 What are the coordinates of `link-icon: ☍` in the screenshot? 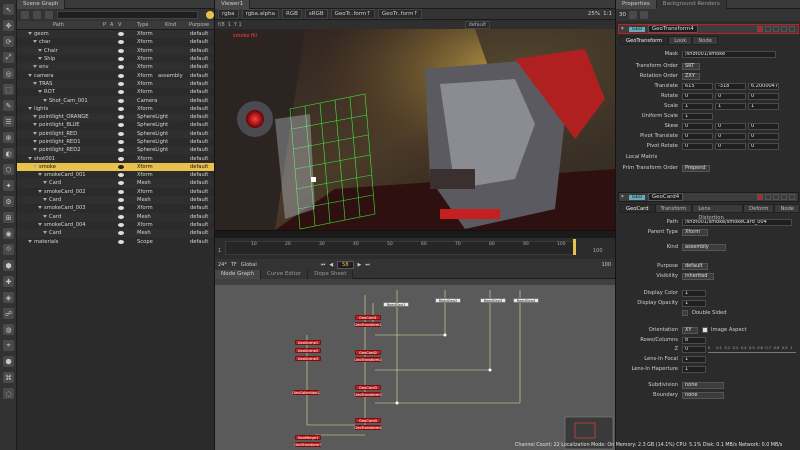 It's located at (8, 313).